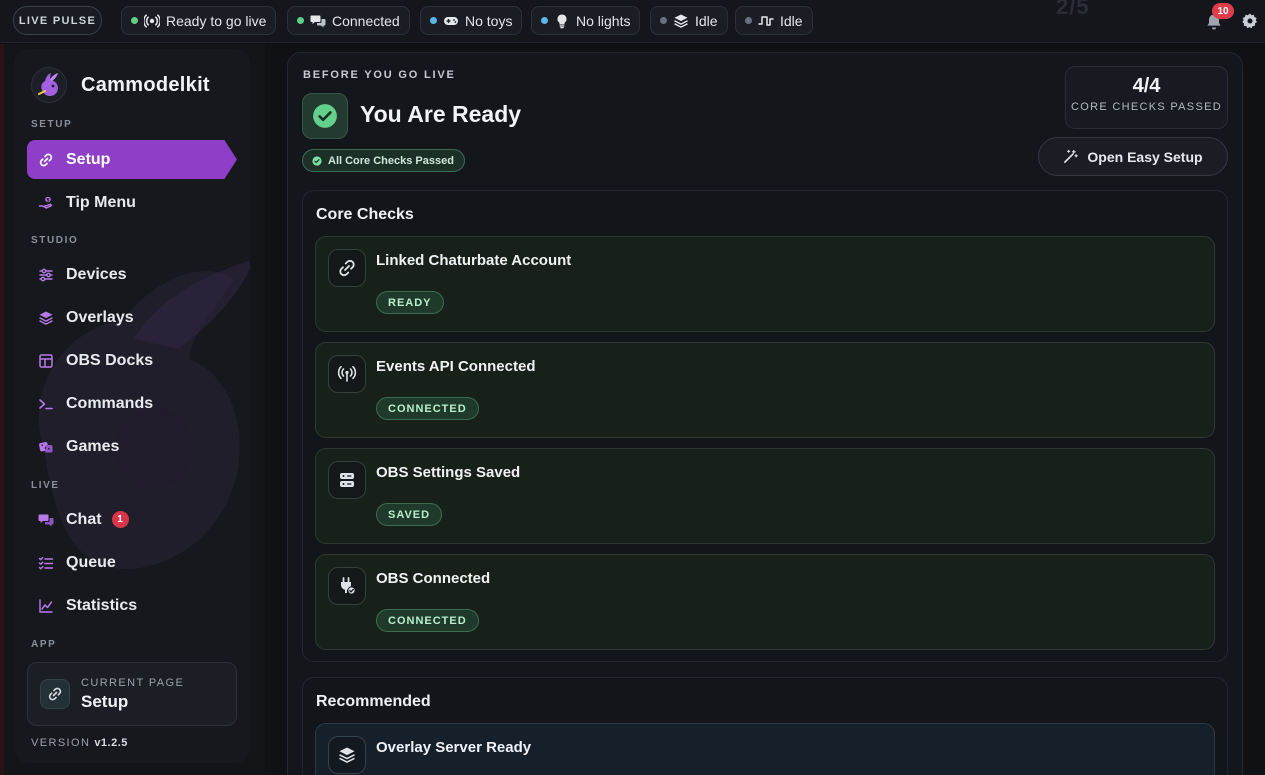 Image resolution: width=1265 pixels, height=775 pixels. I want to click on status-pill-label: Idle, so click(791, 20).